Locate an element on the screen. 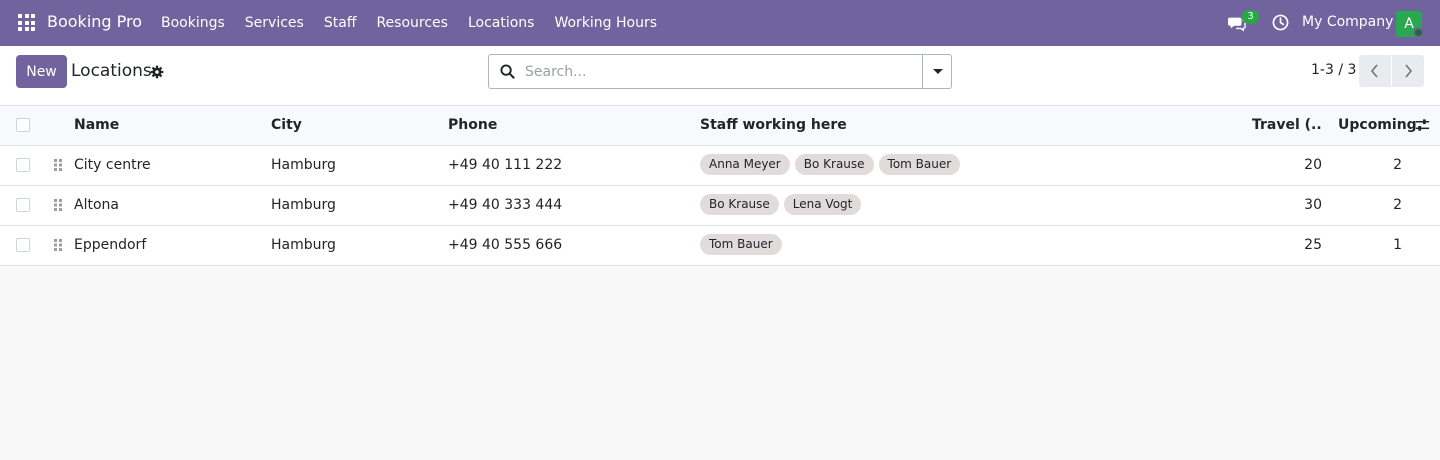 The height and width of the screenshot is (460, 1440). menu-item-staff: Staff is located at coordinates (340, 23).